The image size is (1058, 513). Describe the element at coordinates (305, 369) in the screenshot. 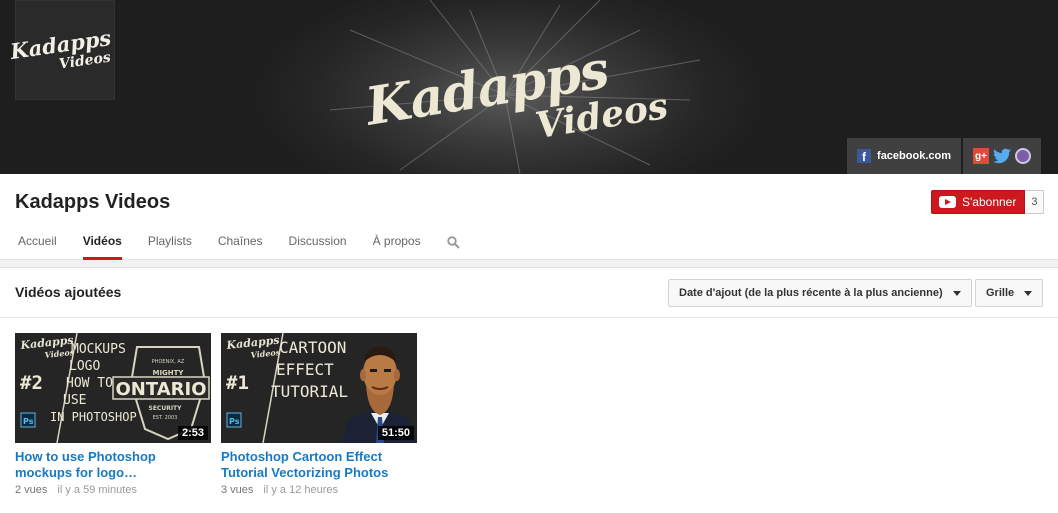

I see `thumb-word-2: EFFECT` at that location.